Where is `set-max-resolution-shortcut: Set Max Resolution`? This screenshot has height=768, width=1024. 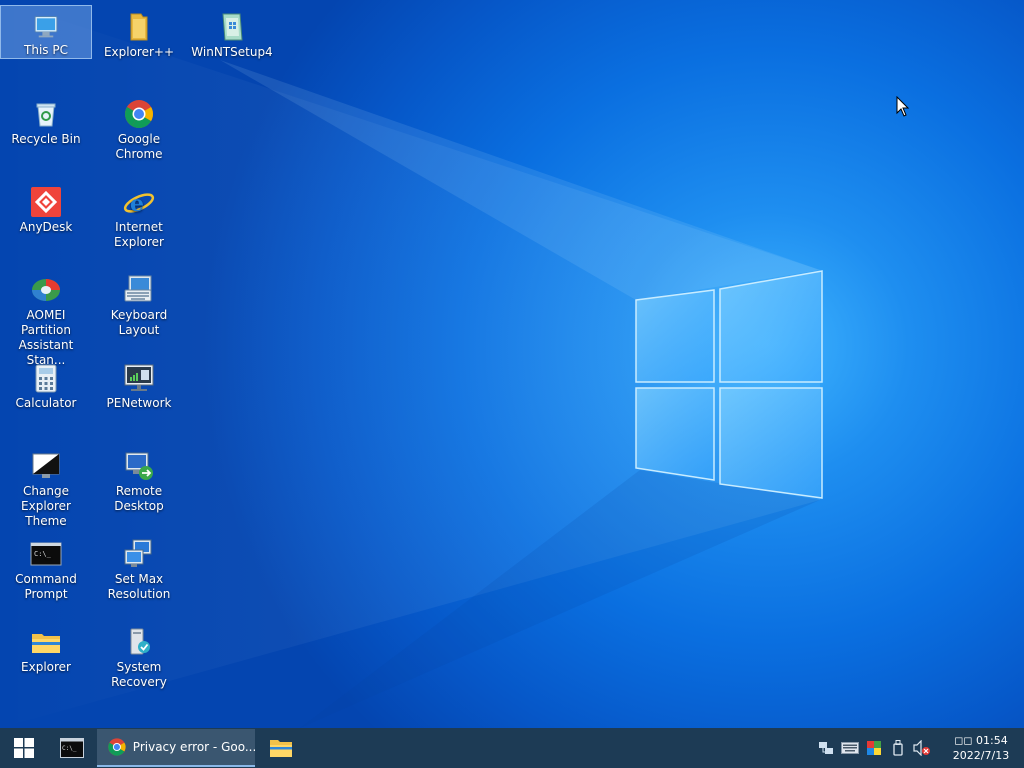 set-max-resolution-shortcut: Set Max Resolution is located at coordinates (139, 567).